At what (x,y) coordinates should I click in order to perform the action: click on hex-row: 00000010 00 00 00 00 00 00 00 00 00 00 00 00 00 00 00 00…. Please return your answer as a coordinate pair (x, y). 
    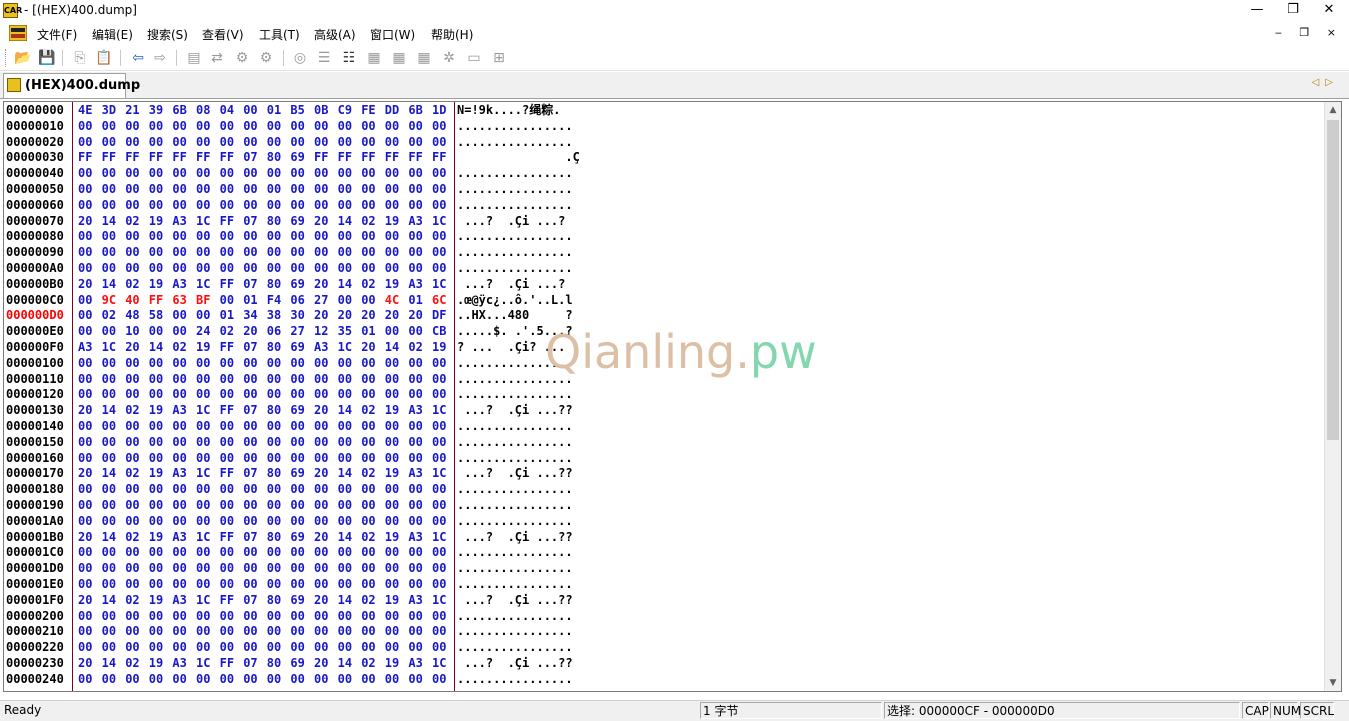
    Looking at the image, I should click on (304, 127).